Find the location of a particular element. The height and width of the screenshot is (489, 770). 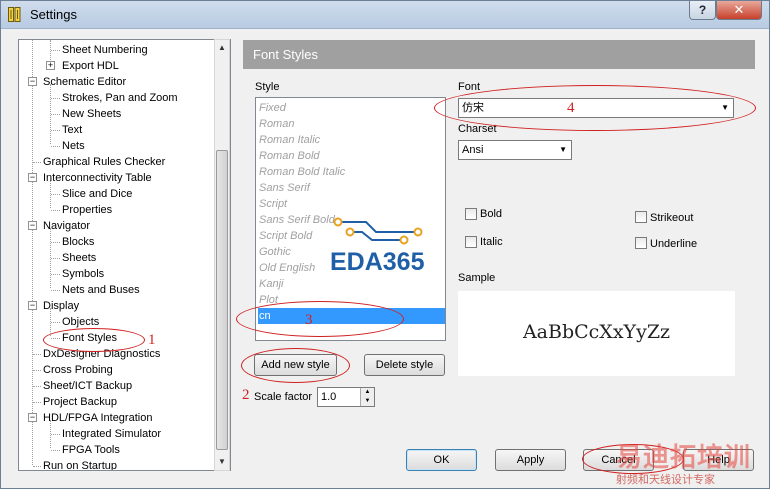

sample-label: Sample is located at coordinates (477, 278).